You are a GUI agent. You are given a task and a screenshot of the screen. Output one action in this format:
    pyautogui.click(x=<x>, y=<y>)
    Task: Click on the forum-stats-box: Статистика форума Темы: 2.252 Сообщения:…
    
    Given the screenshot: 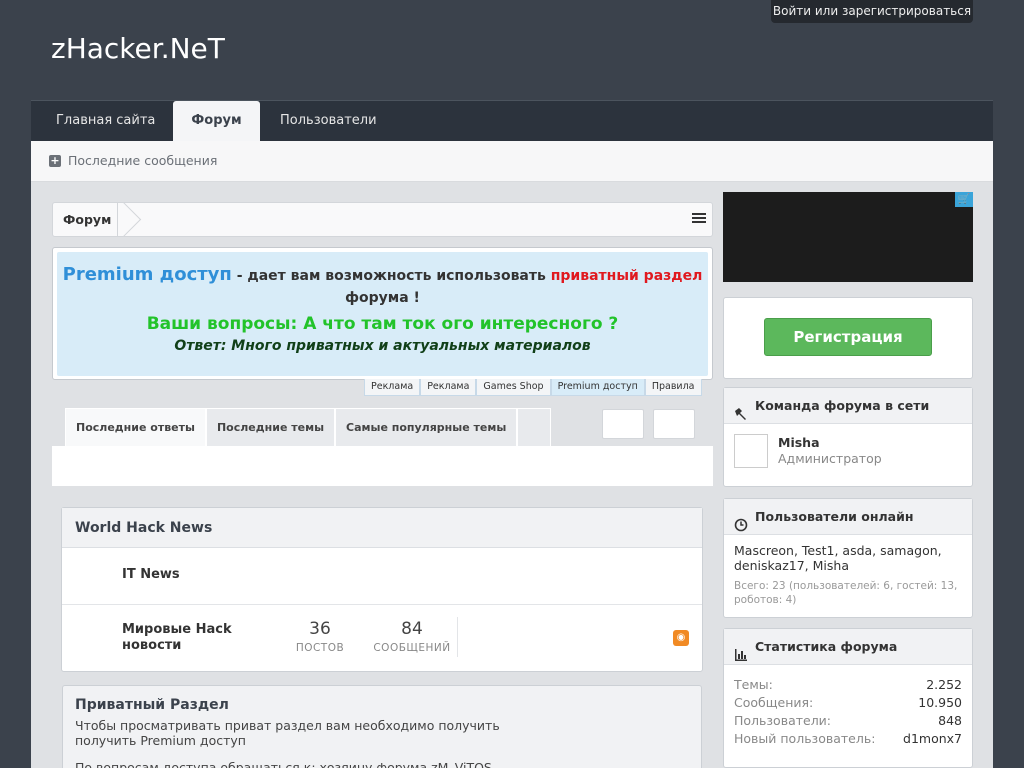 What is the action you would take?
    pyautogui.click(x=848, y=698)
    